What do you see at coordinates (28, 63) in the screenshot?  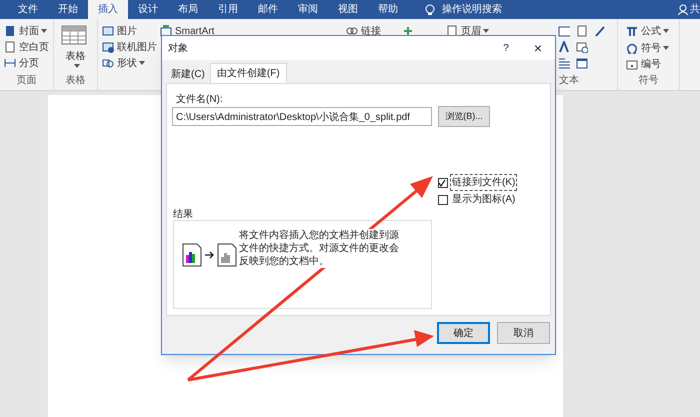 I see `ribbon-button: 分页` at bounding box center [28, 63].